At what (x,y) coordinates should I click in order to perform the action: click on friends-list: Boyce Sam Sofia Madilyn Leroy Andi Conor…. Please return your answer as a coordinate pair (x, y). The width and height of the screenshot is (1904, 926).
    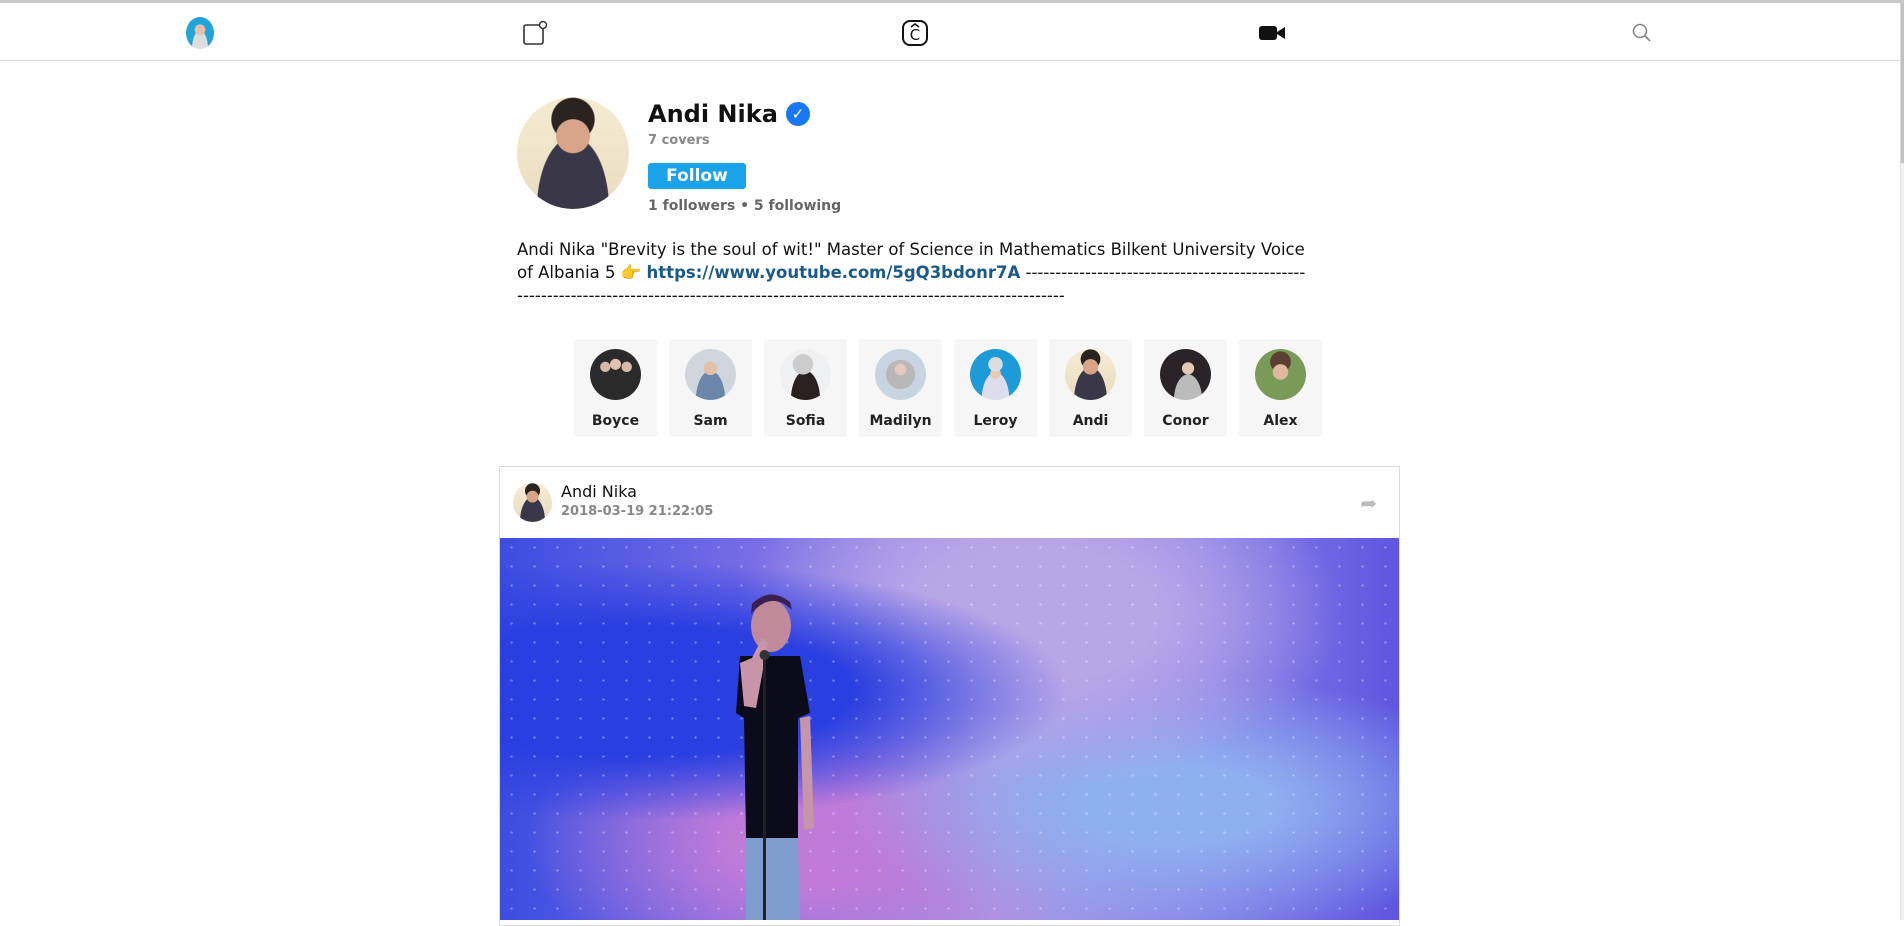
    Looking at the image, I should click on (948, 388).